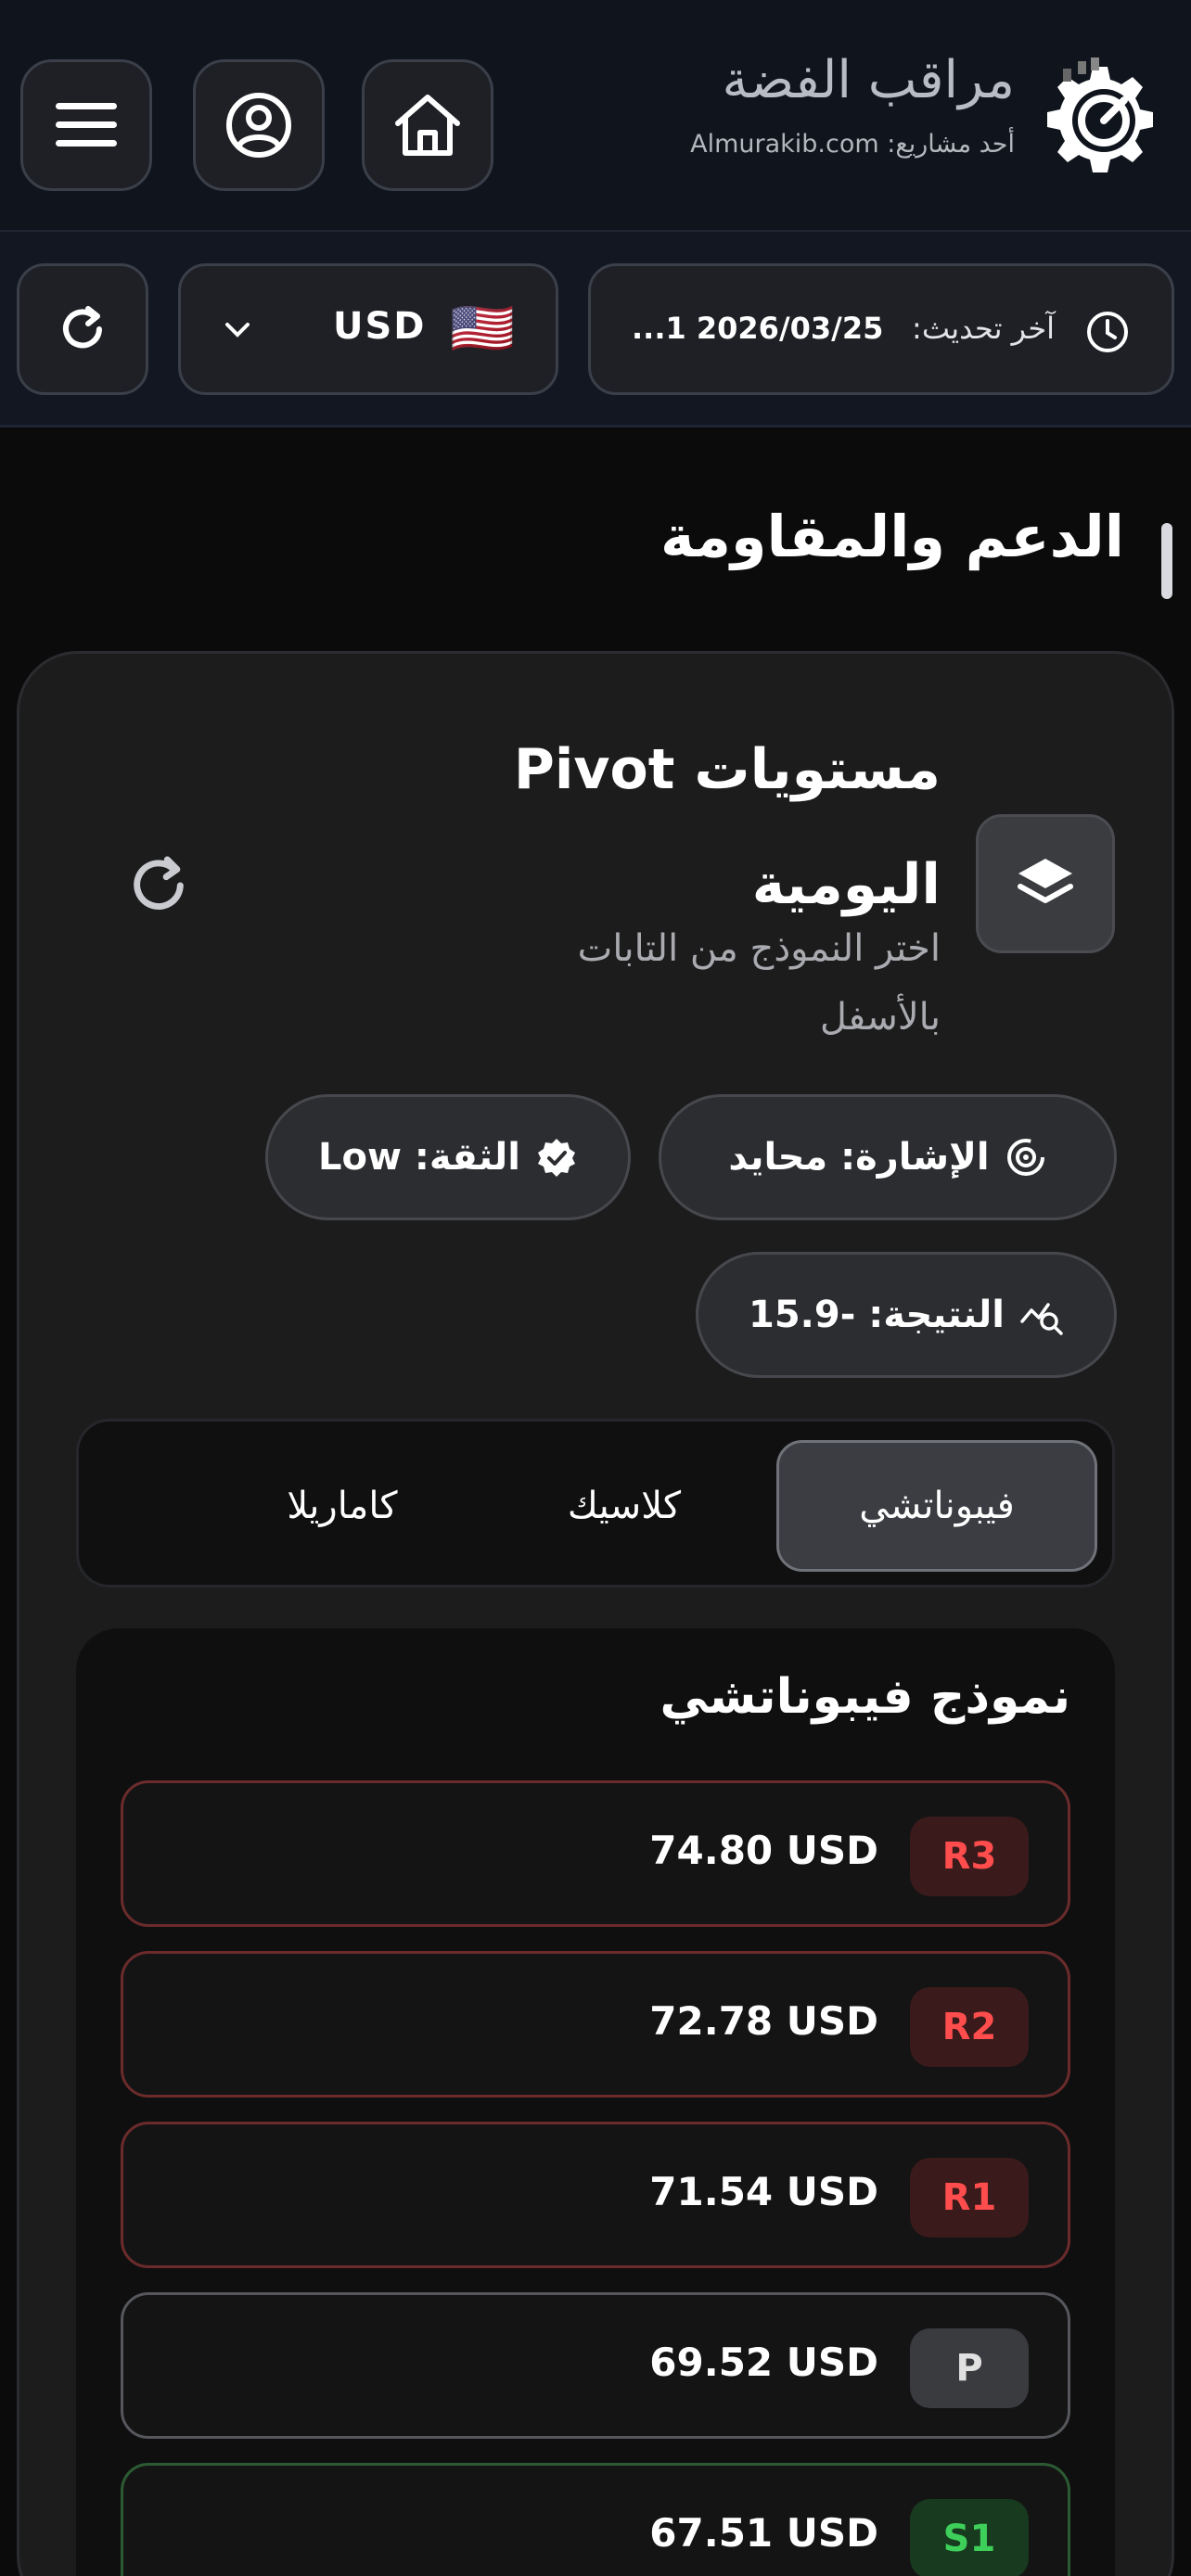 This screenshot has height=2576, width=1191. I want to click on layers-icon, so click(1045, 881).